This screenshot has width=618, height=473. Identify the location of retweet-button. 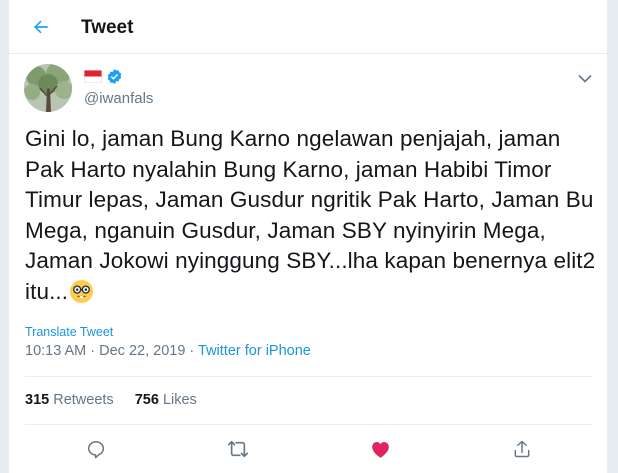
(238, 449).